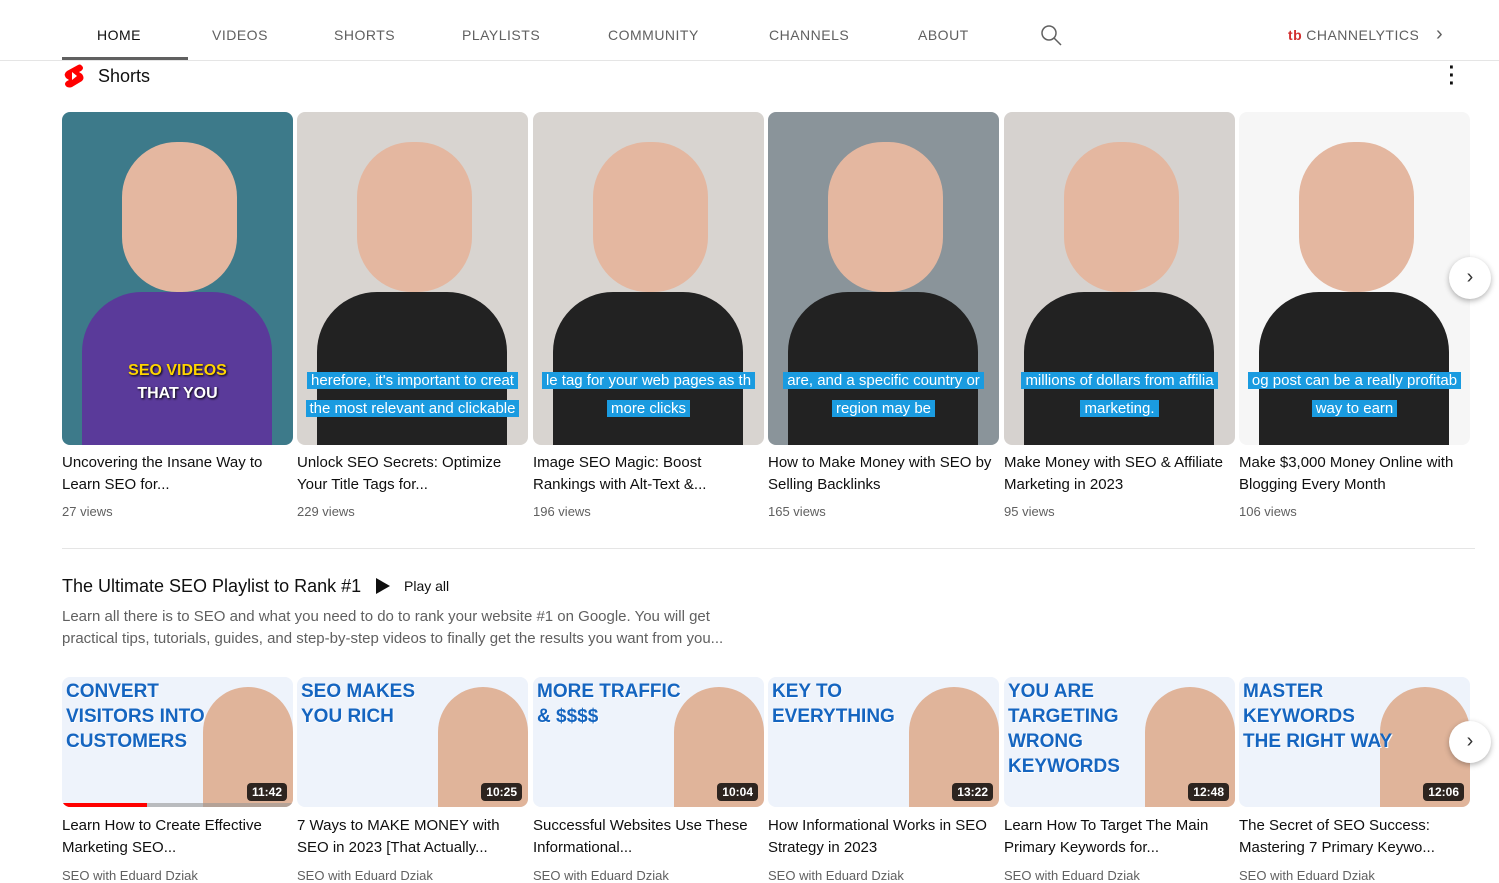  What do you see at coordinates (562, 511) in the screenshot?
I see `short-views: 196 views` at bounding box center [562, 511].